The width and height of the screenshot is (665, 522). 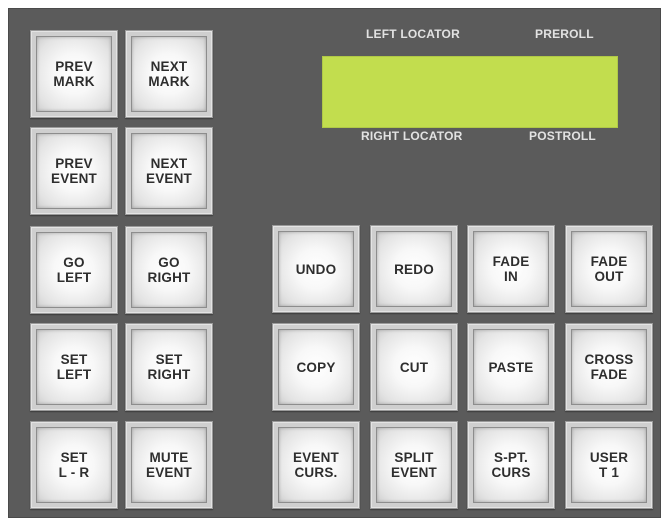 I want to click on lcd-display, so click(x=470, y=92).